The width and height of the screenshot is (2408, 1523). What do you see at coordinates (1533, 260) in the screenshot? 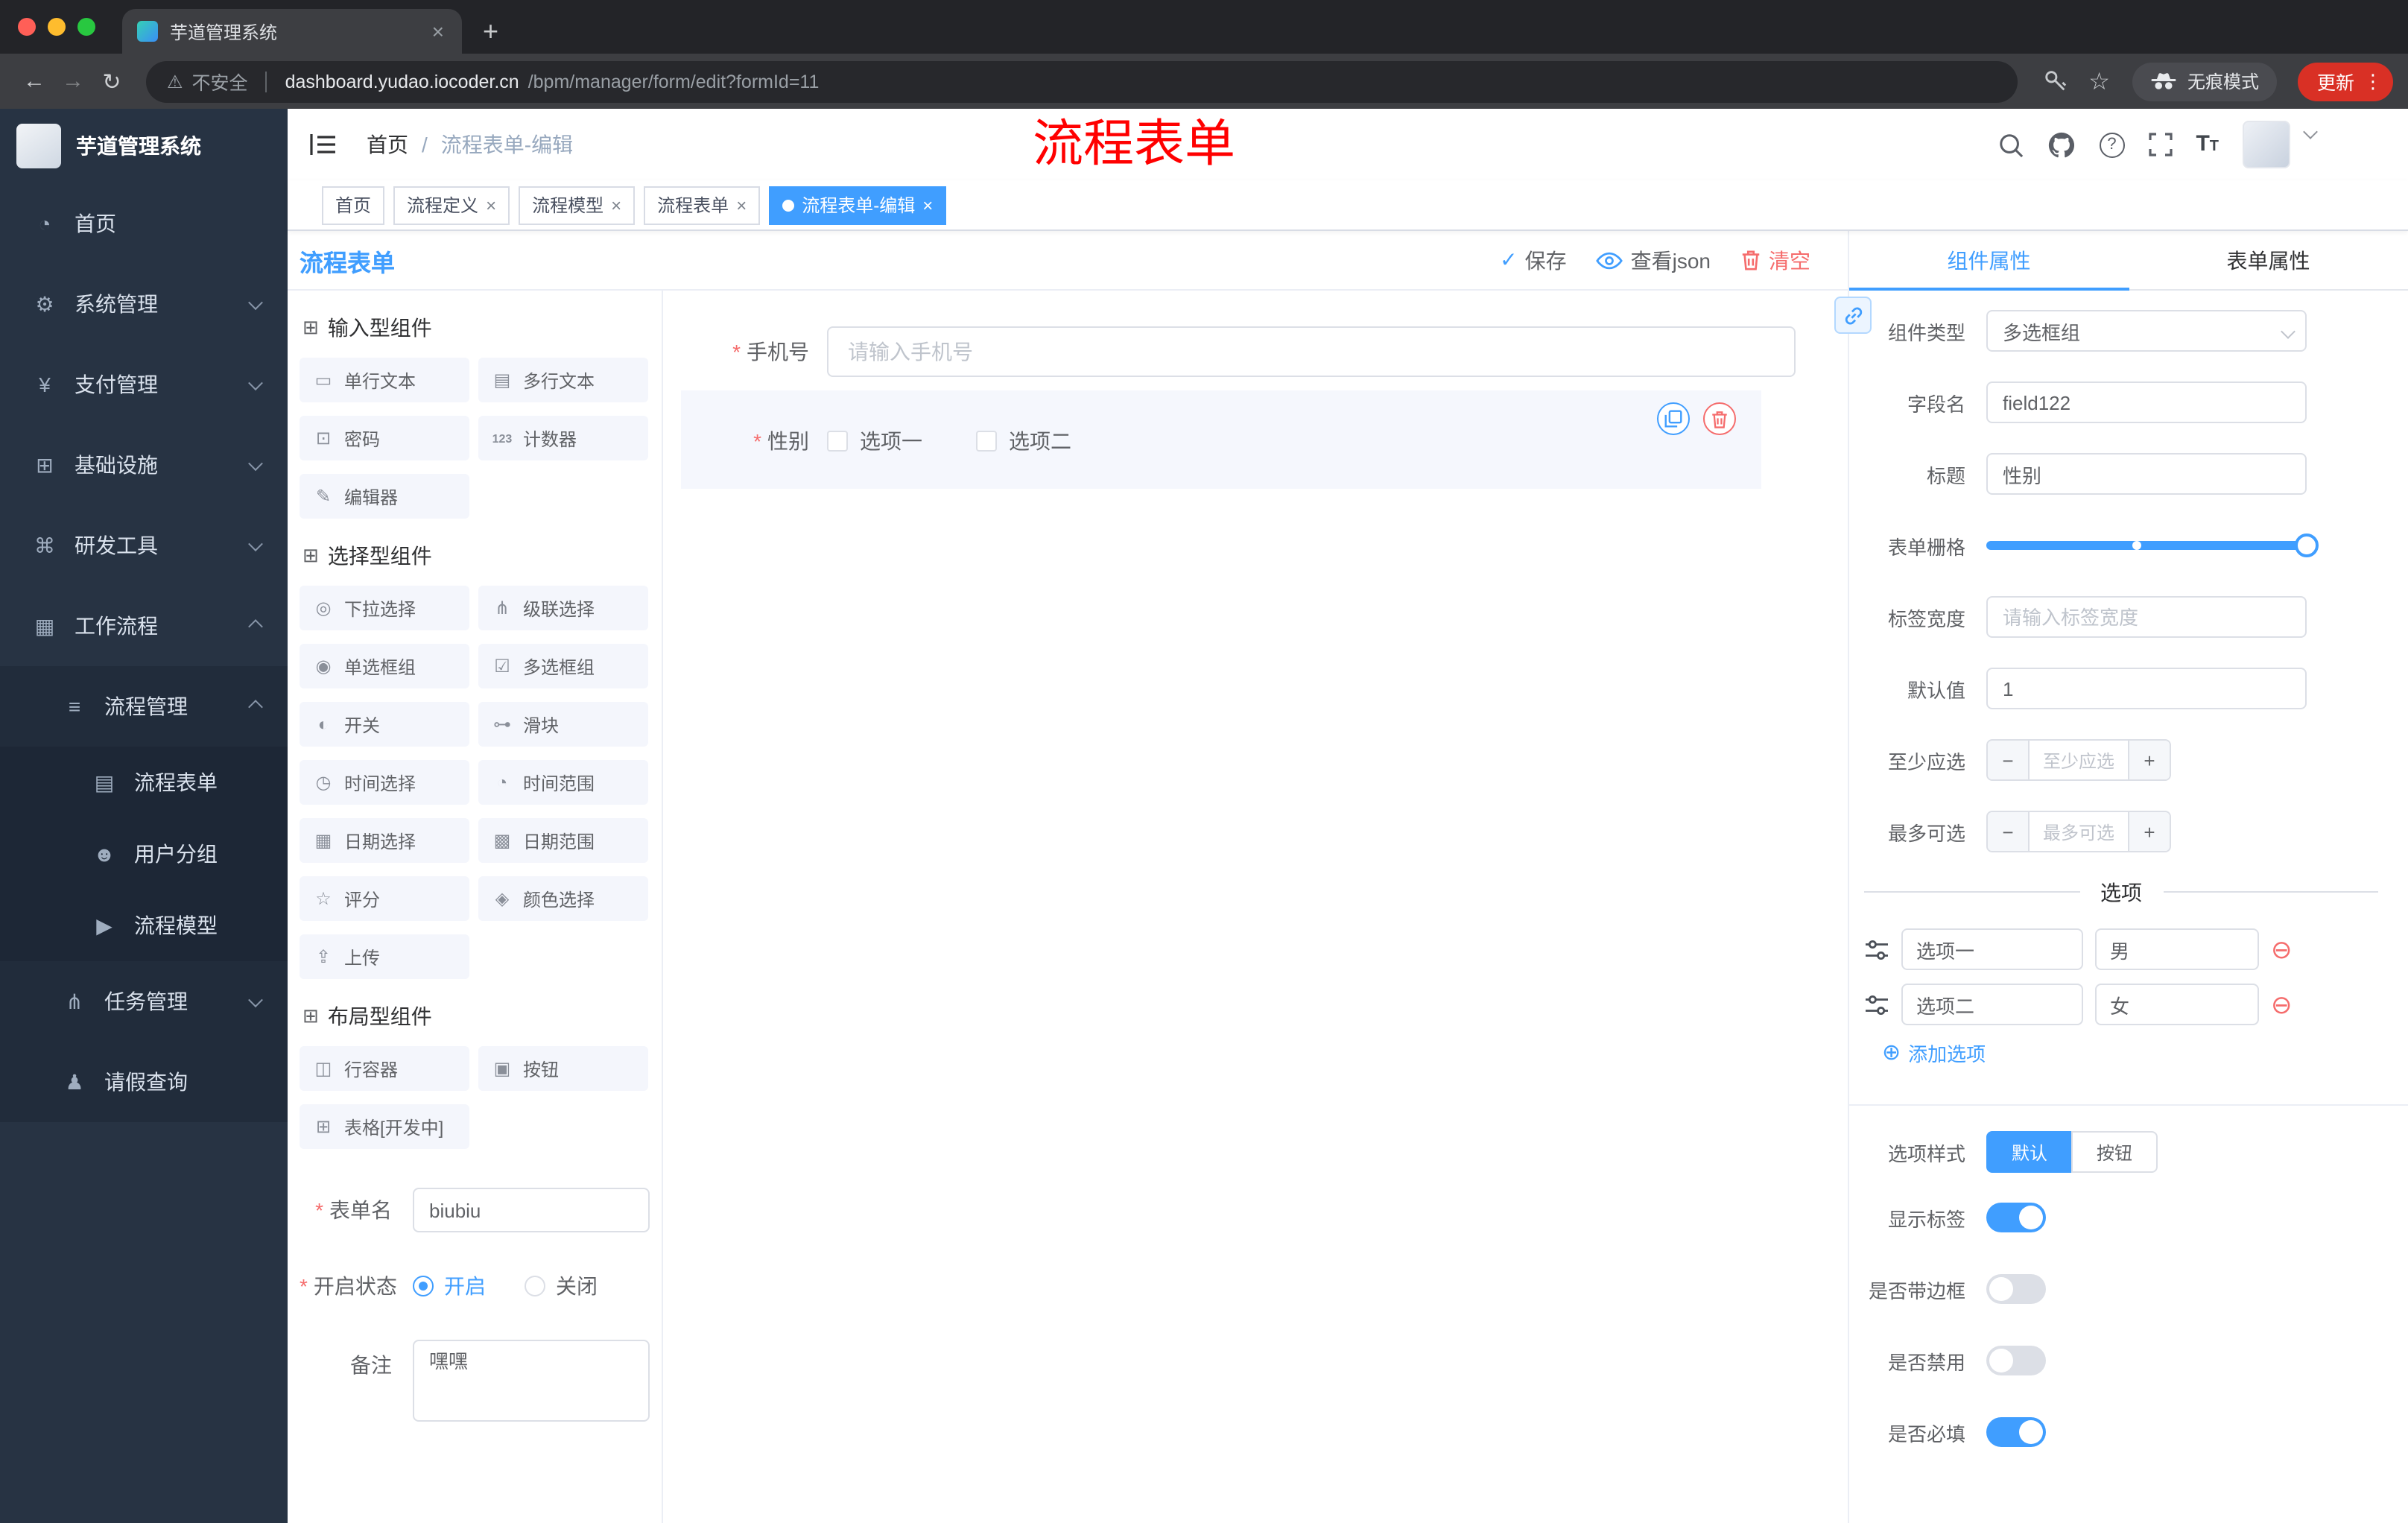
I see `save-button: ✓ 保存` at bounding box center [1533, 260].